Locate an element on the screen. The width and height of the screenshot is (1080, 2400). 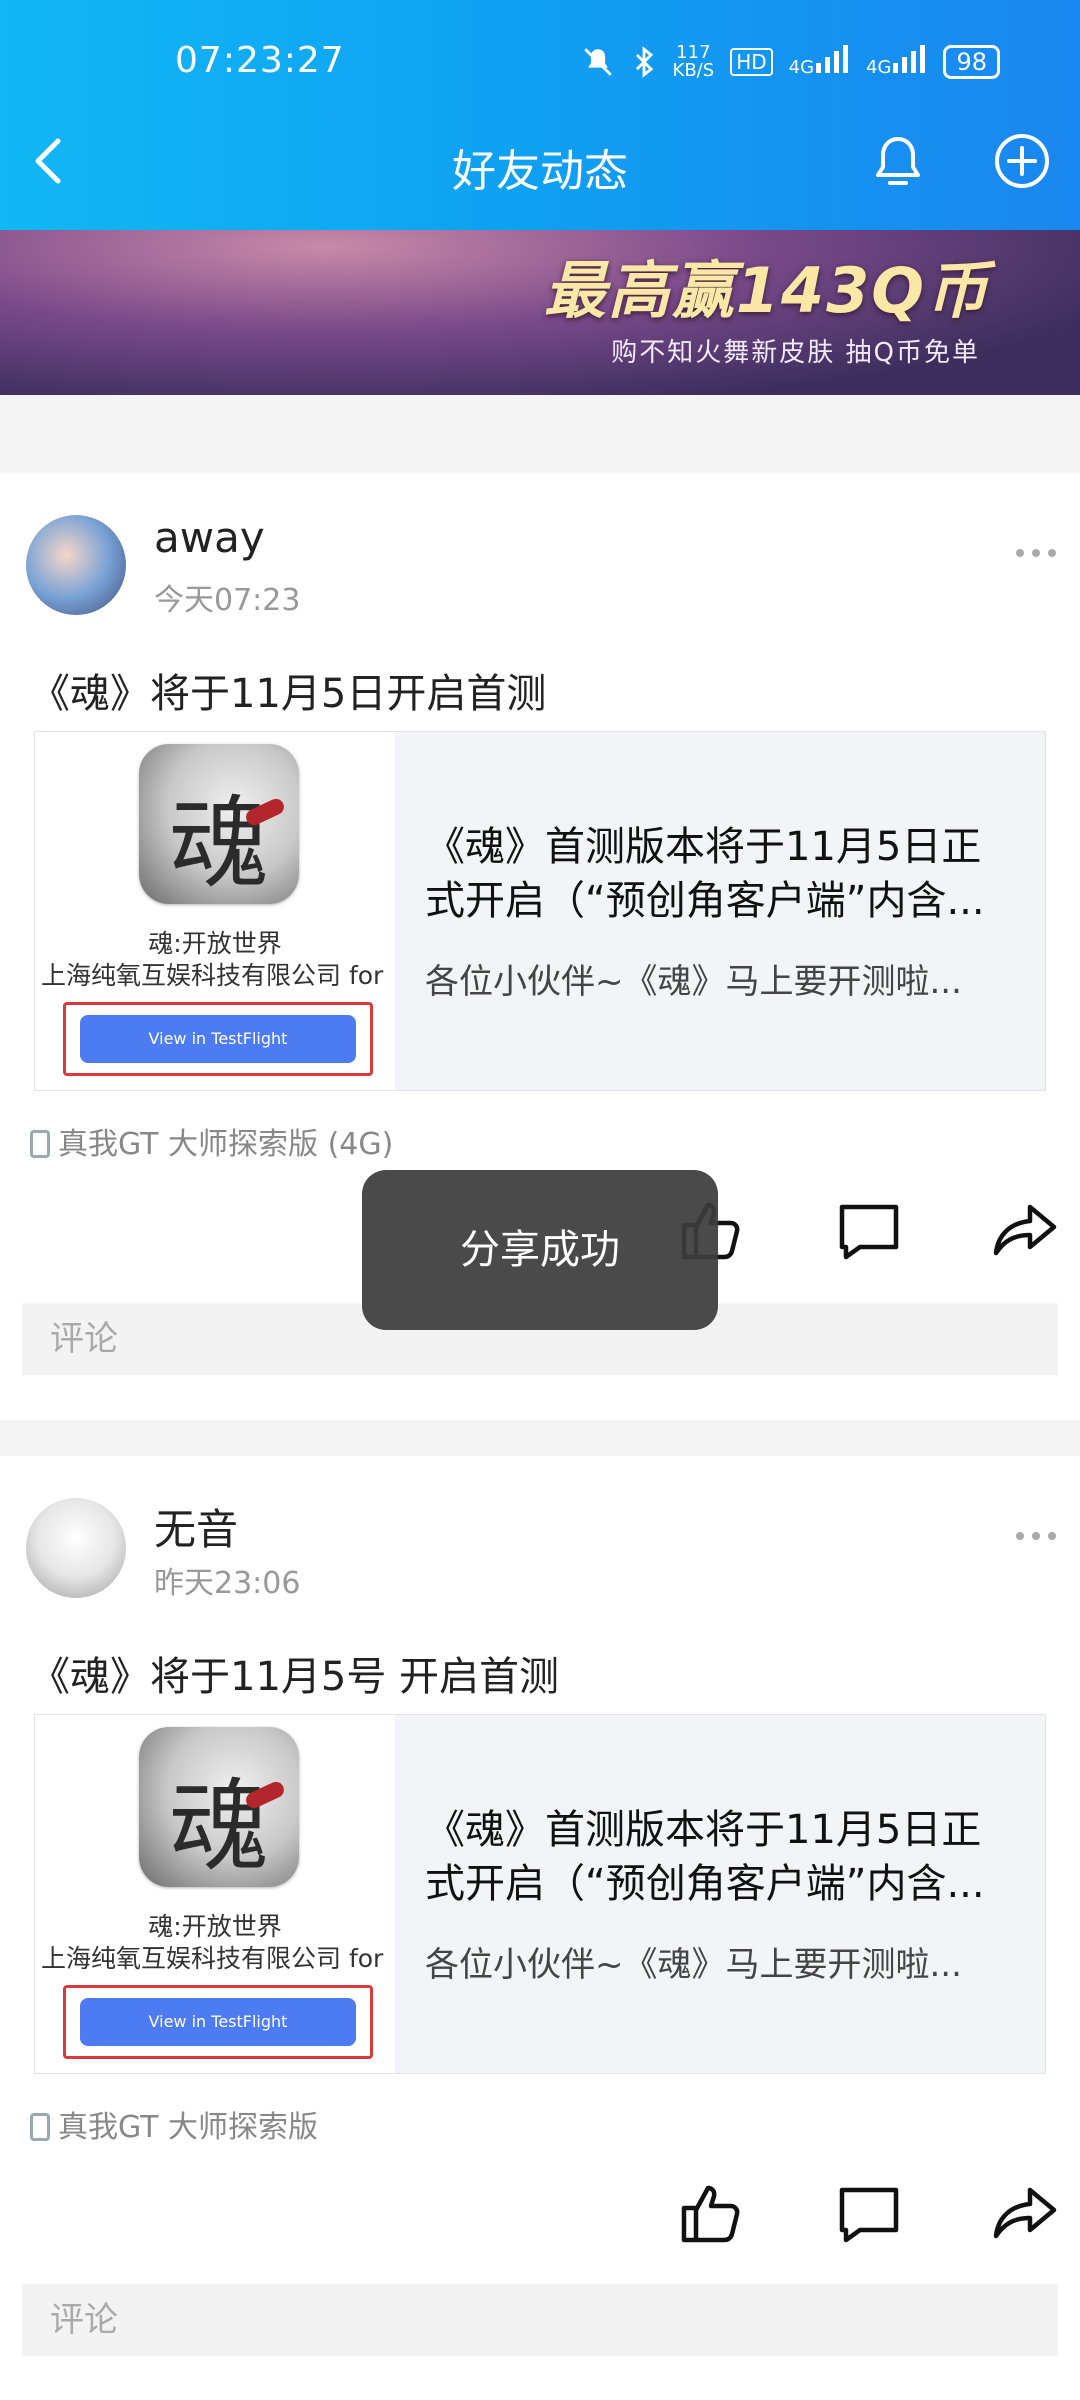
device-label: 真我GT 大师探索版 is located at coordinates (174, 2124).